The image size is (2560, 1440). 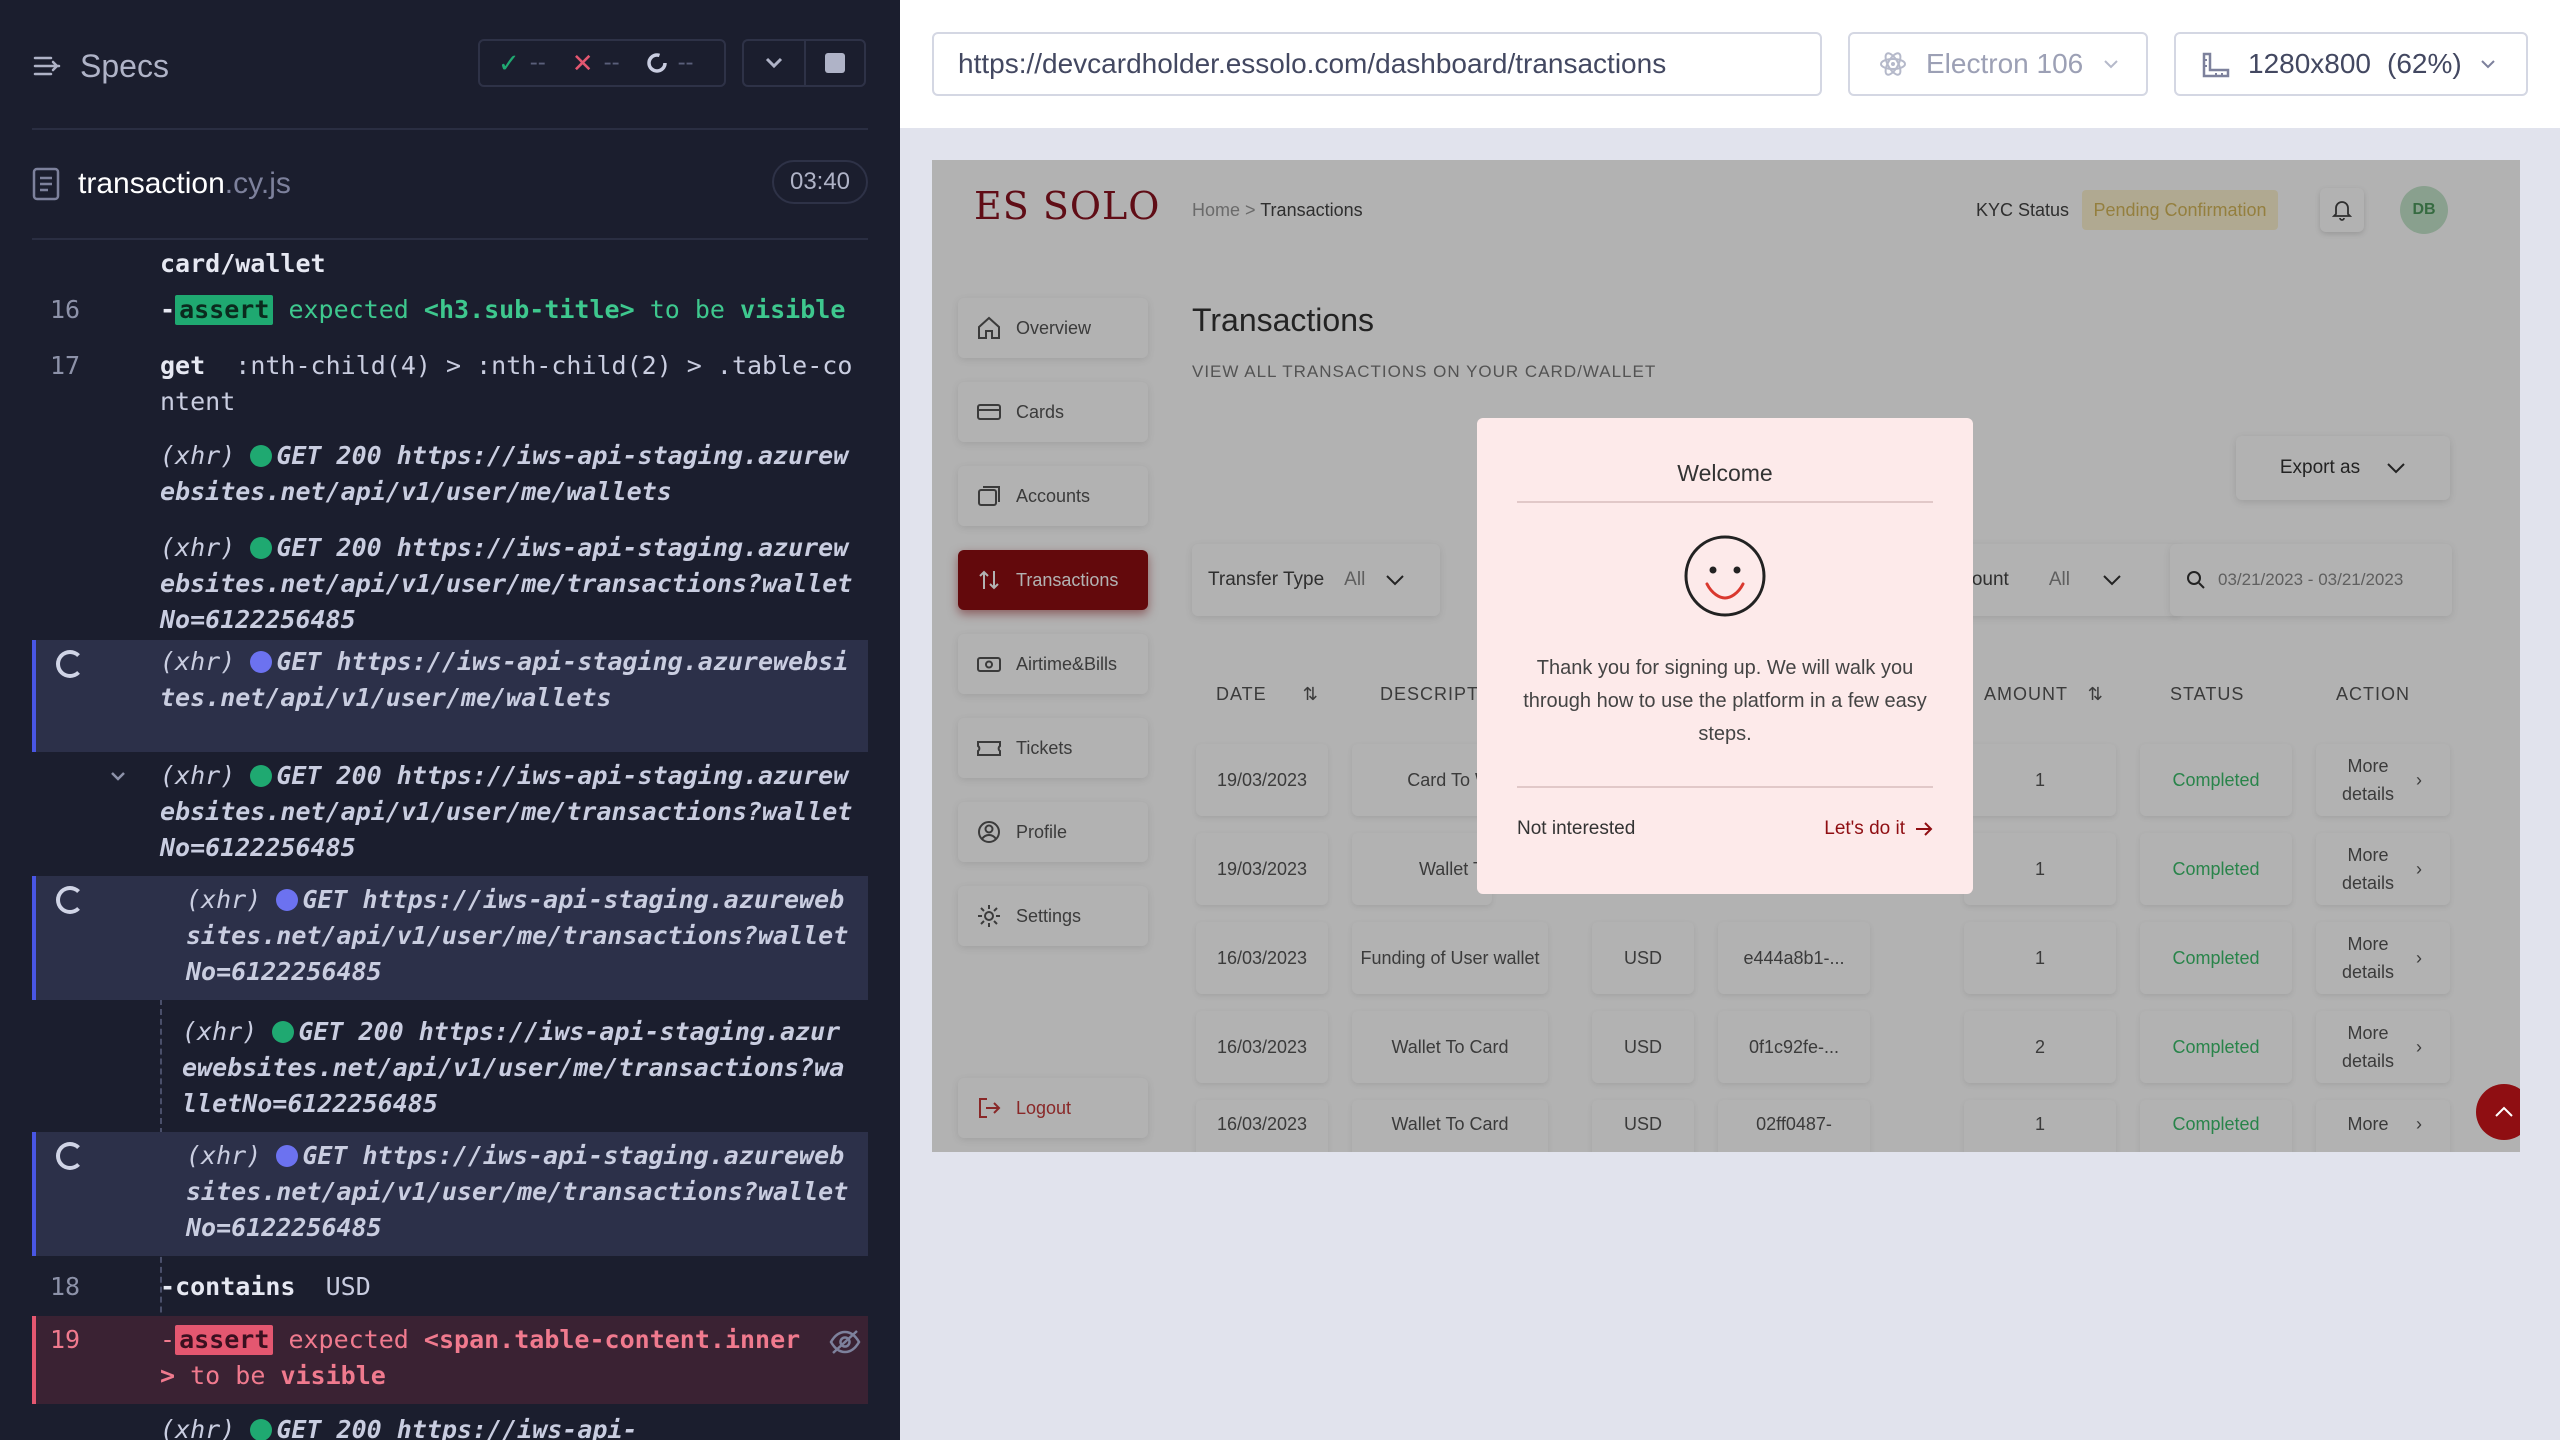 What do you see at coordinates (1864, 828) in the screenshot?
I see `confirm-label: Let's do it` at bounding box center [1864, 828].